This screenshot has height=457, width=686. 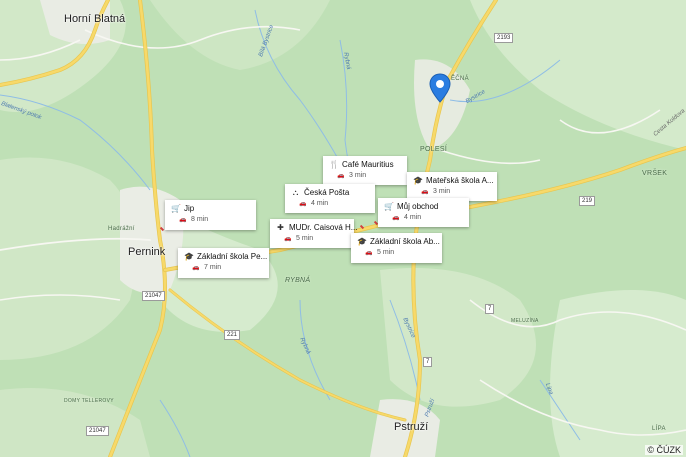 I want to click on place-polesi: POLESÍ, so click(x=434, y=149).